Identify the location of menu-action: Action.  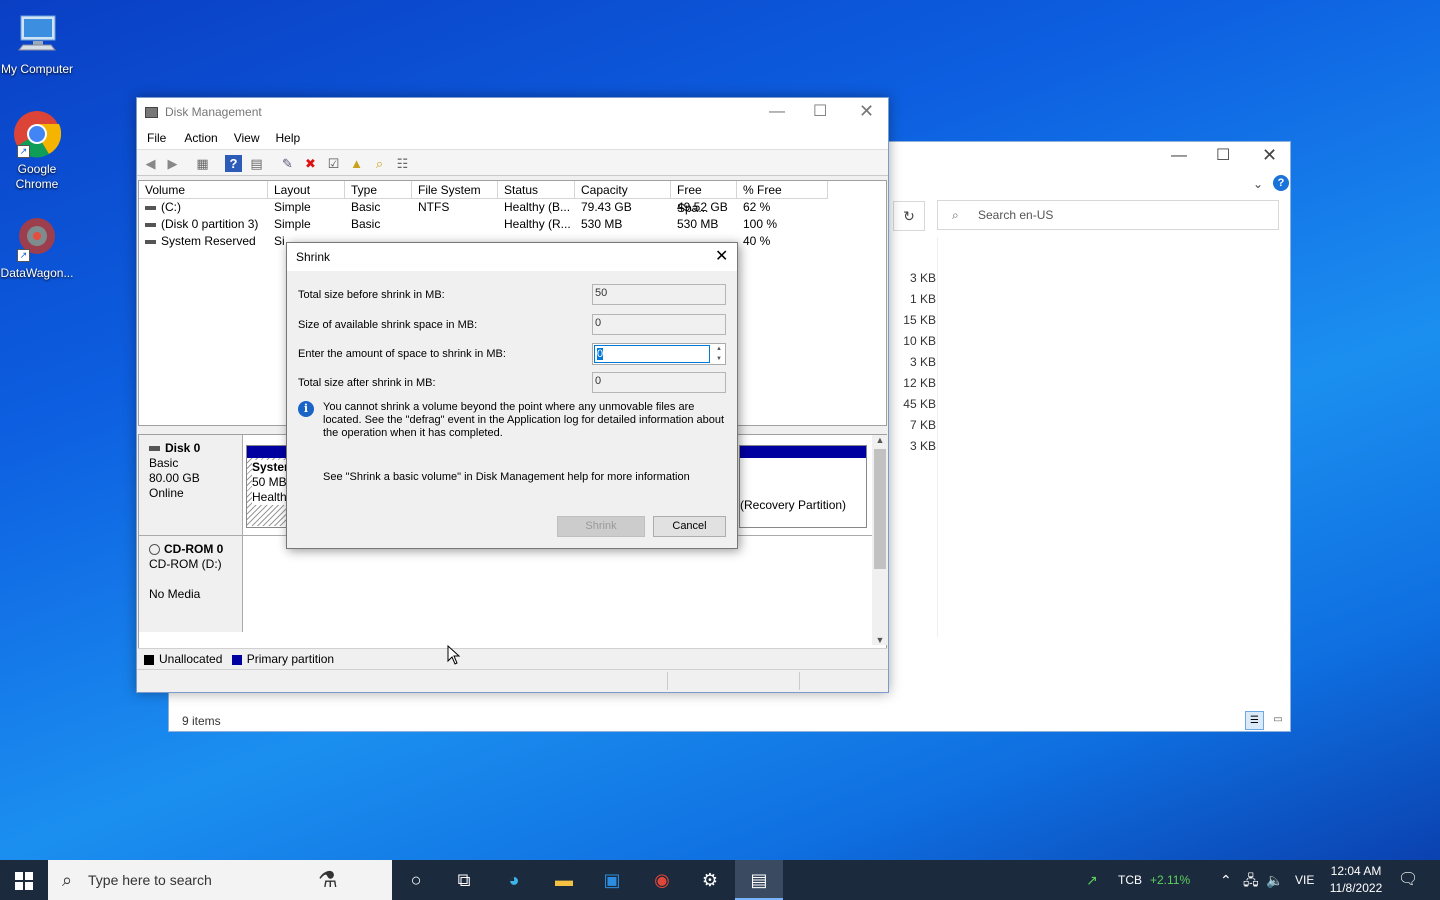
(200, 138).